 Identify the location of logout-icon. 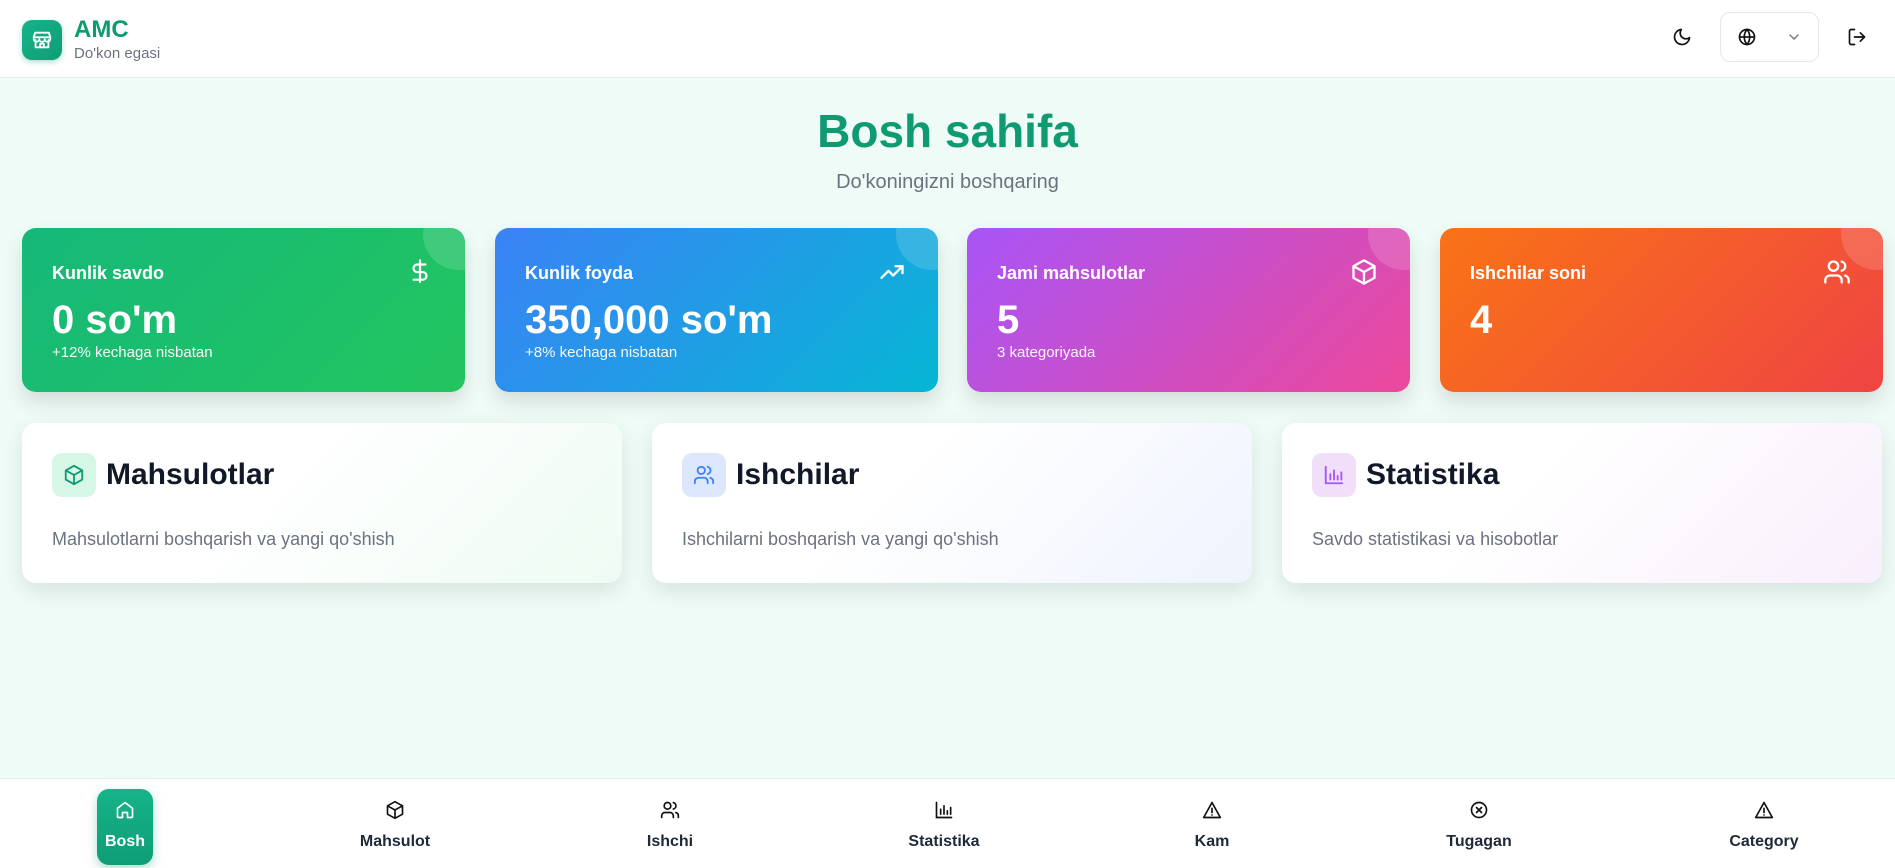
(1857, 37).